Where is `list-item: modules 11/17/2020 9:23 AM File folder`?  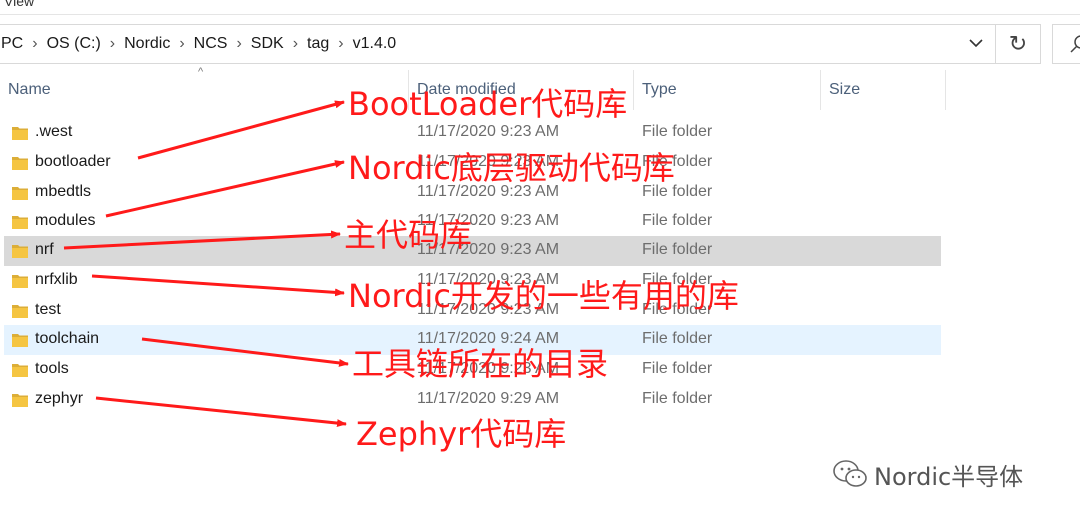
list-item: modules 11/17/2020 9:23 AM File folder is located at coordinates (472, 222).